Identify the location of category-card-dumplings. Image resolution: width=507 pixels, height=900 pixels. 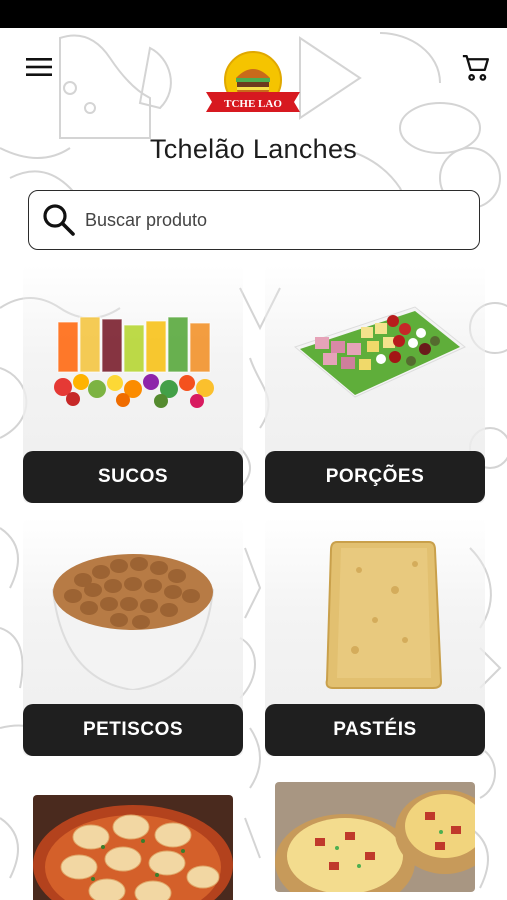
(133, 847).